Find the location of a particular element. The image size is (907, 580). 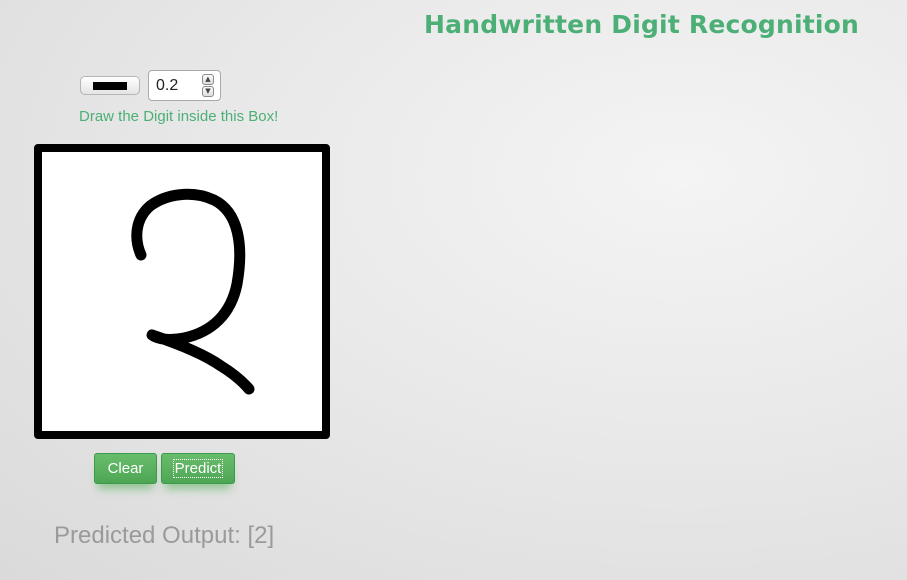

page-title: Handwritten Digit Recognition is located at coordinates (642, 24).